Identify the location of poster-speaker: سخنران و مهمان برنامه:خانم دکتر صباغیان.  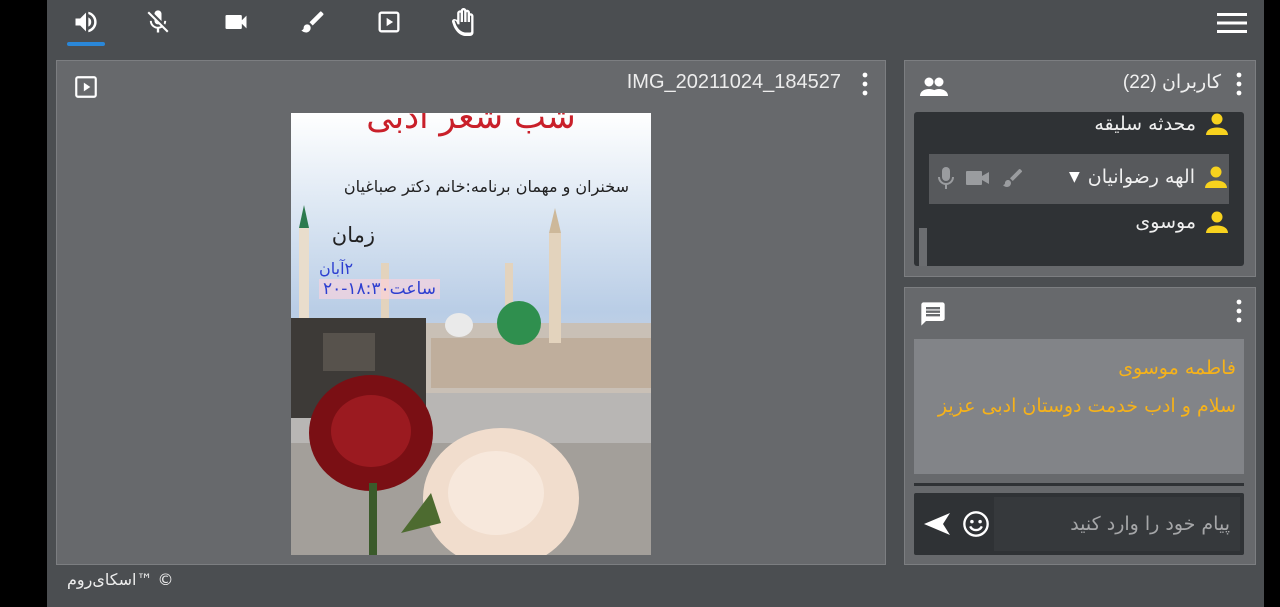
(486, 186).